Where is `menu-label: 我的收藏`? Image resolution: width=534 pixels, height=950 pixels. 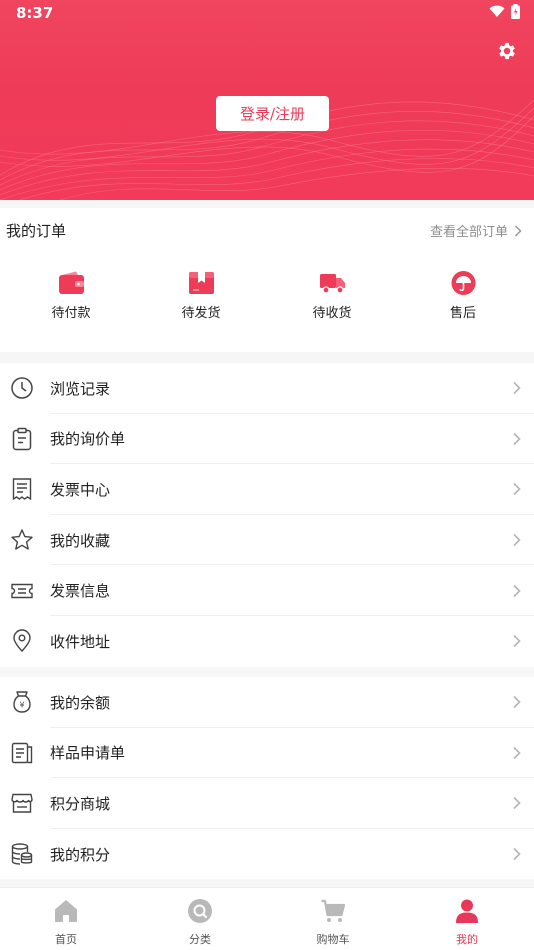 menu-label: 我的收藏 is located at coordinates (80, 540).